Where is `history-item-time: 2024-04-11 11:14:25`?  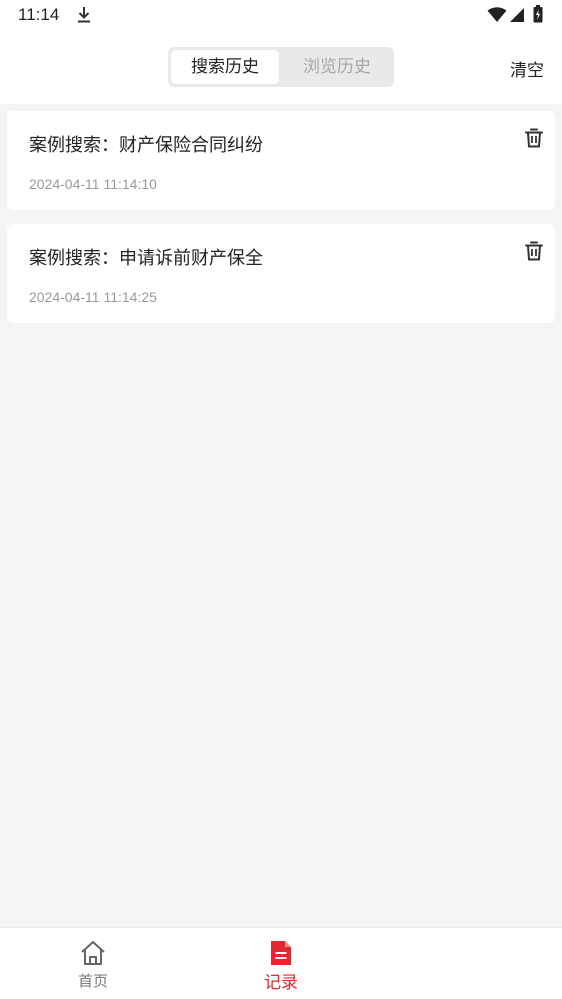
history-item-time: 2024-04-11 11:14:25 is located at coordinates (93, 297).